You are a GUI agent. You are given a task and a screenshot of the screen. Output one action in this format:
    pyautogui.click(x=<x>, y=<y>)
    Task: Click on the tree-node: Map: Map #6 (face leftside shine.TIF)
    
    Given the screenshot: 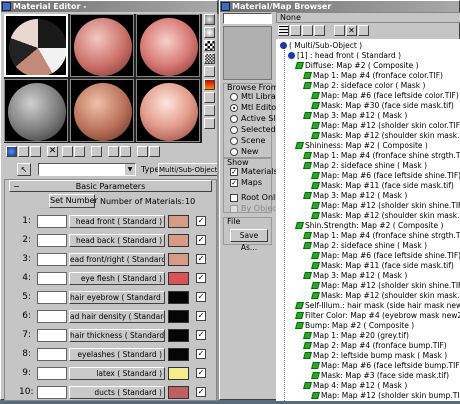 What is the action you would take?
    pyautogui.click(x=385, y=256)
    